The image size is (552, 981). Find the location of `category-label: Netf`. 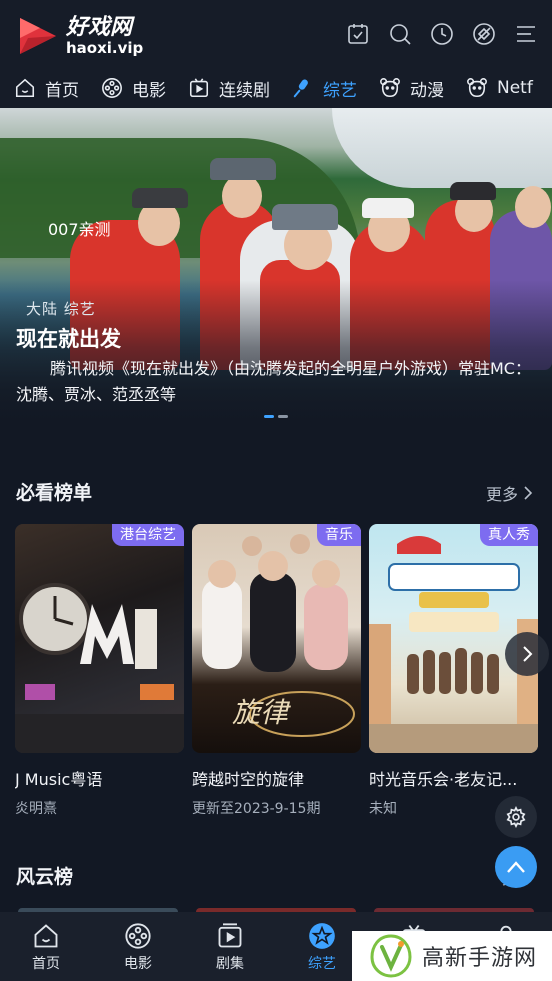

category-label: Netf is located at coordinates (515, 88).